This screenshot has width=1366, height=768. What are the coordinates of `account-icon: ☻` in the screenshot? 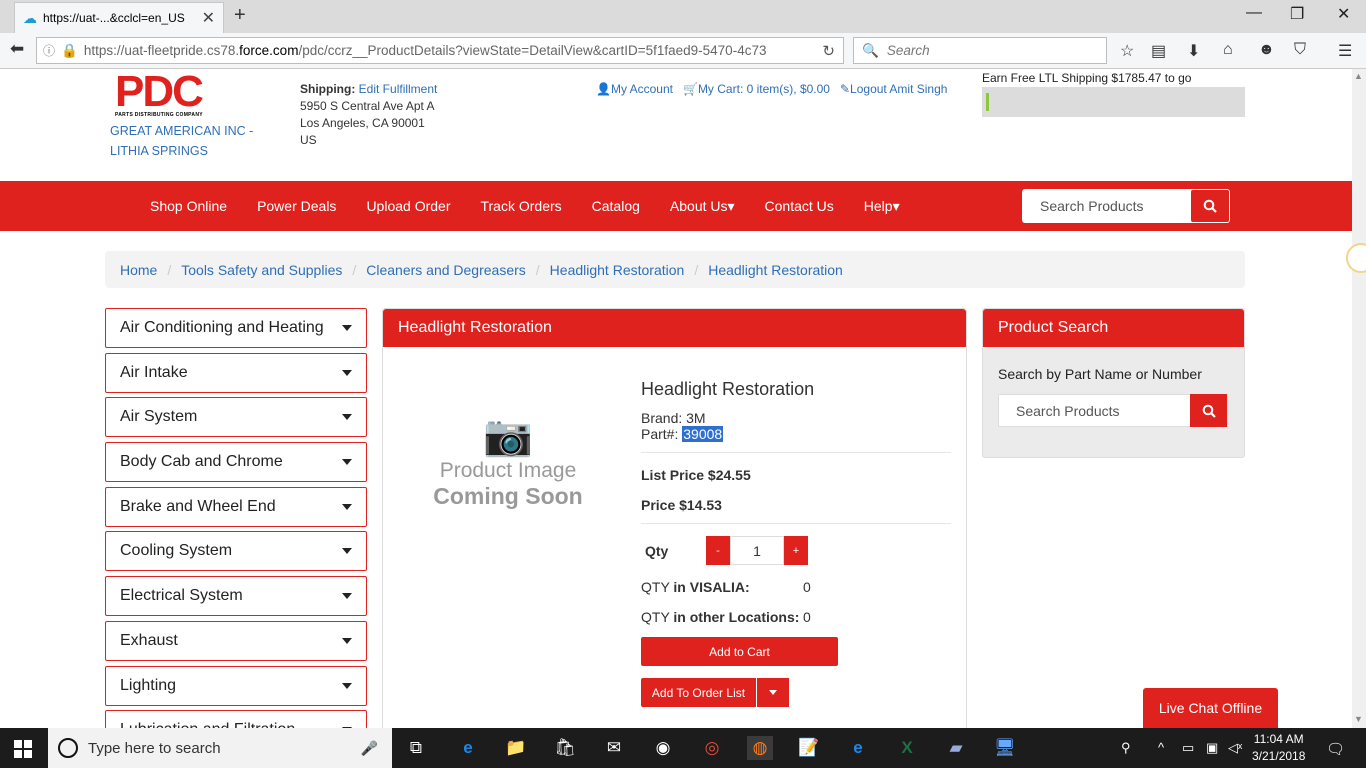 It's located at (1266, 50).